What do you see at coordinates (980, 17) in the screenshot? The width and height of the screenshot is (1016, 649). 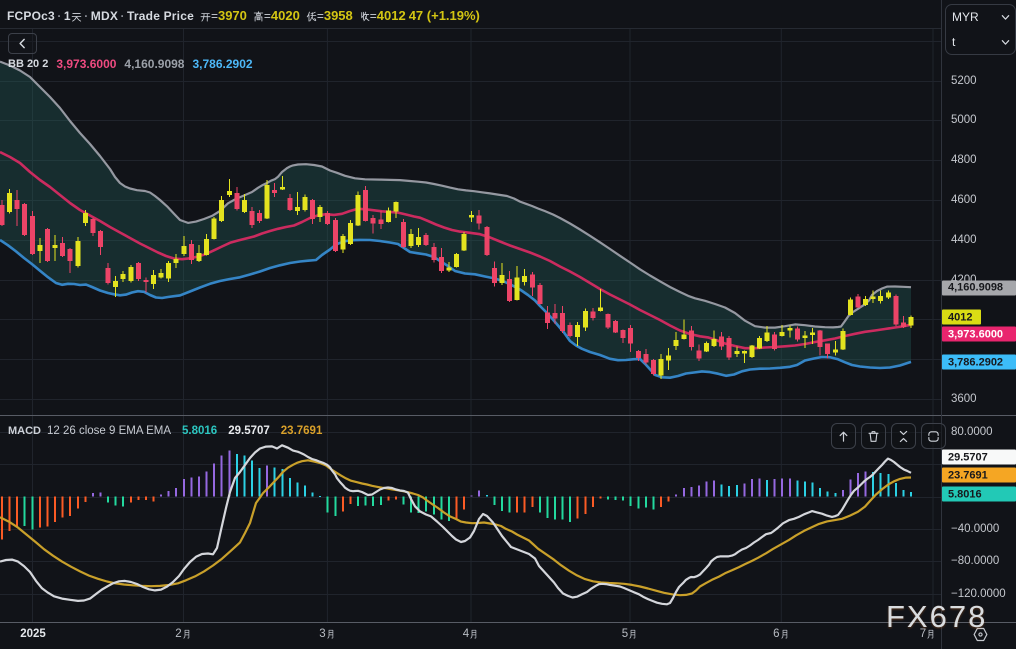 I see `currency-dropdown: MYR` at bounding box center [980, 17].